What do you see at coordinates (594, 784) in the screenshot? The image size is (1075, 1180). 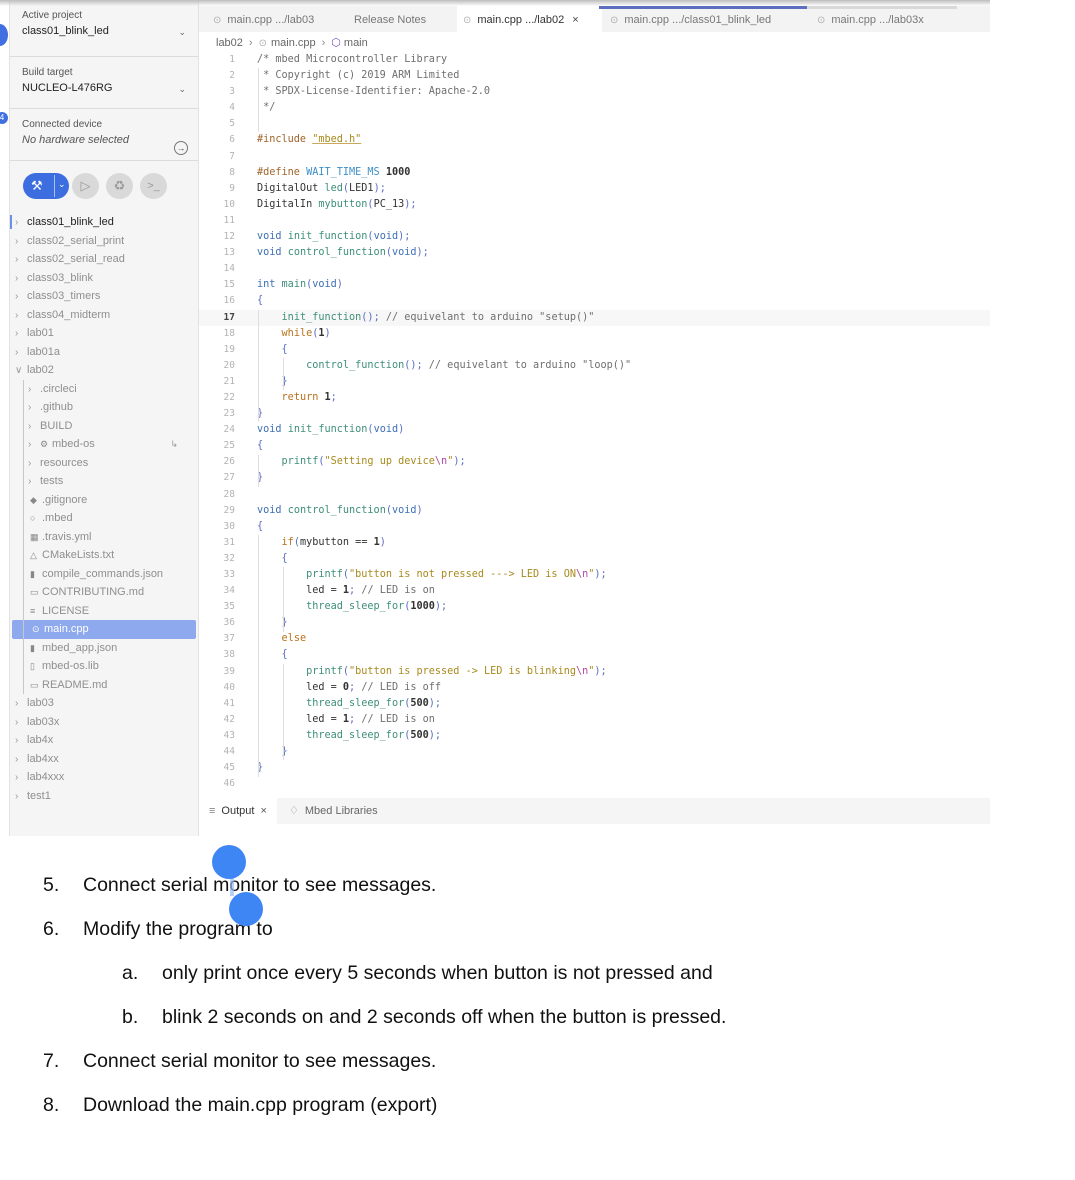 I see `code-line: 46` at bounding box center [594, 784].